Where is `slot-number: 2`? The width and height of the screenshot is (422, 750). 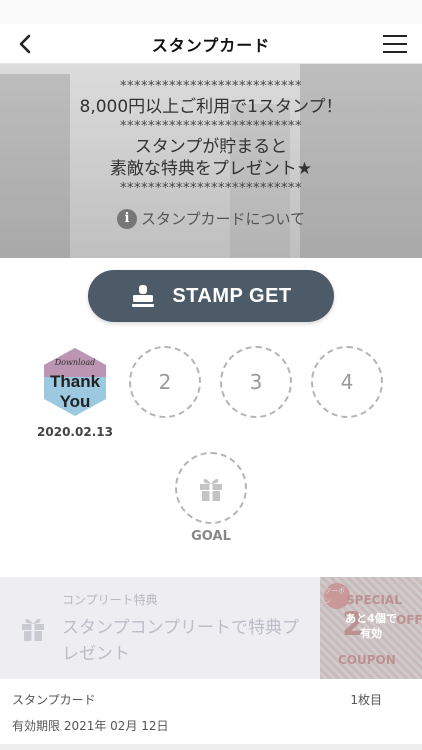 slot-number: 2 is located at coordinates (165, 382).